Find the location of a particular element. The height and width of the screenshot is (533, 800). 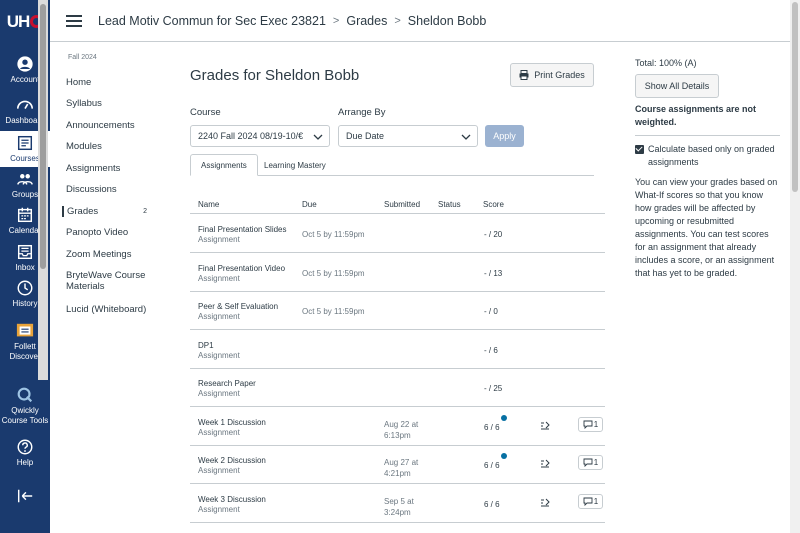

course-select: 2240 Fall 2024 08/19-10/€ is located at coordinates (260, 136).